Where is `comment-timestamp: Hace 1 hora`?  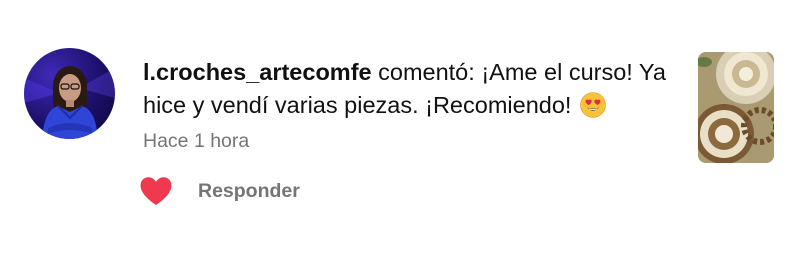
comment-timestamp: Hace 1 hora is located at coordinates (196, 141).